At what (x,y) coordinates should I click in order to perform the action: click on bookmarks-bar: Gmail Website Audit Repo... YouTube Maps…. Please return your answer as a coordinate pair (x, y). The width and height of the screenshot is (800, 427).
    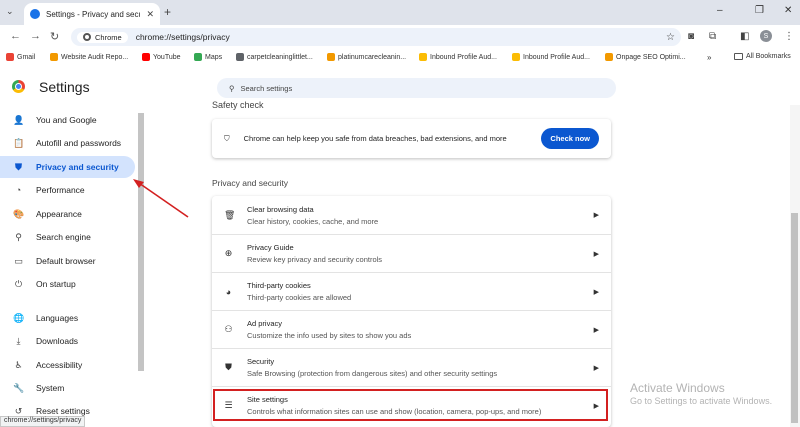
    Looking at the image, I should click on (400, 58).